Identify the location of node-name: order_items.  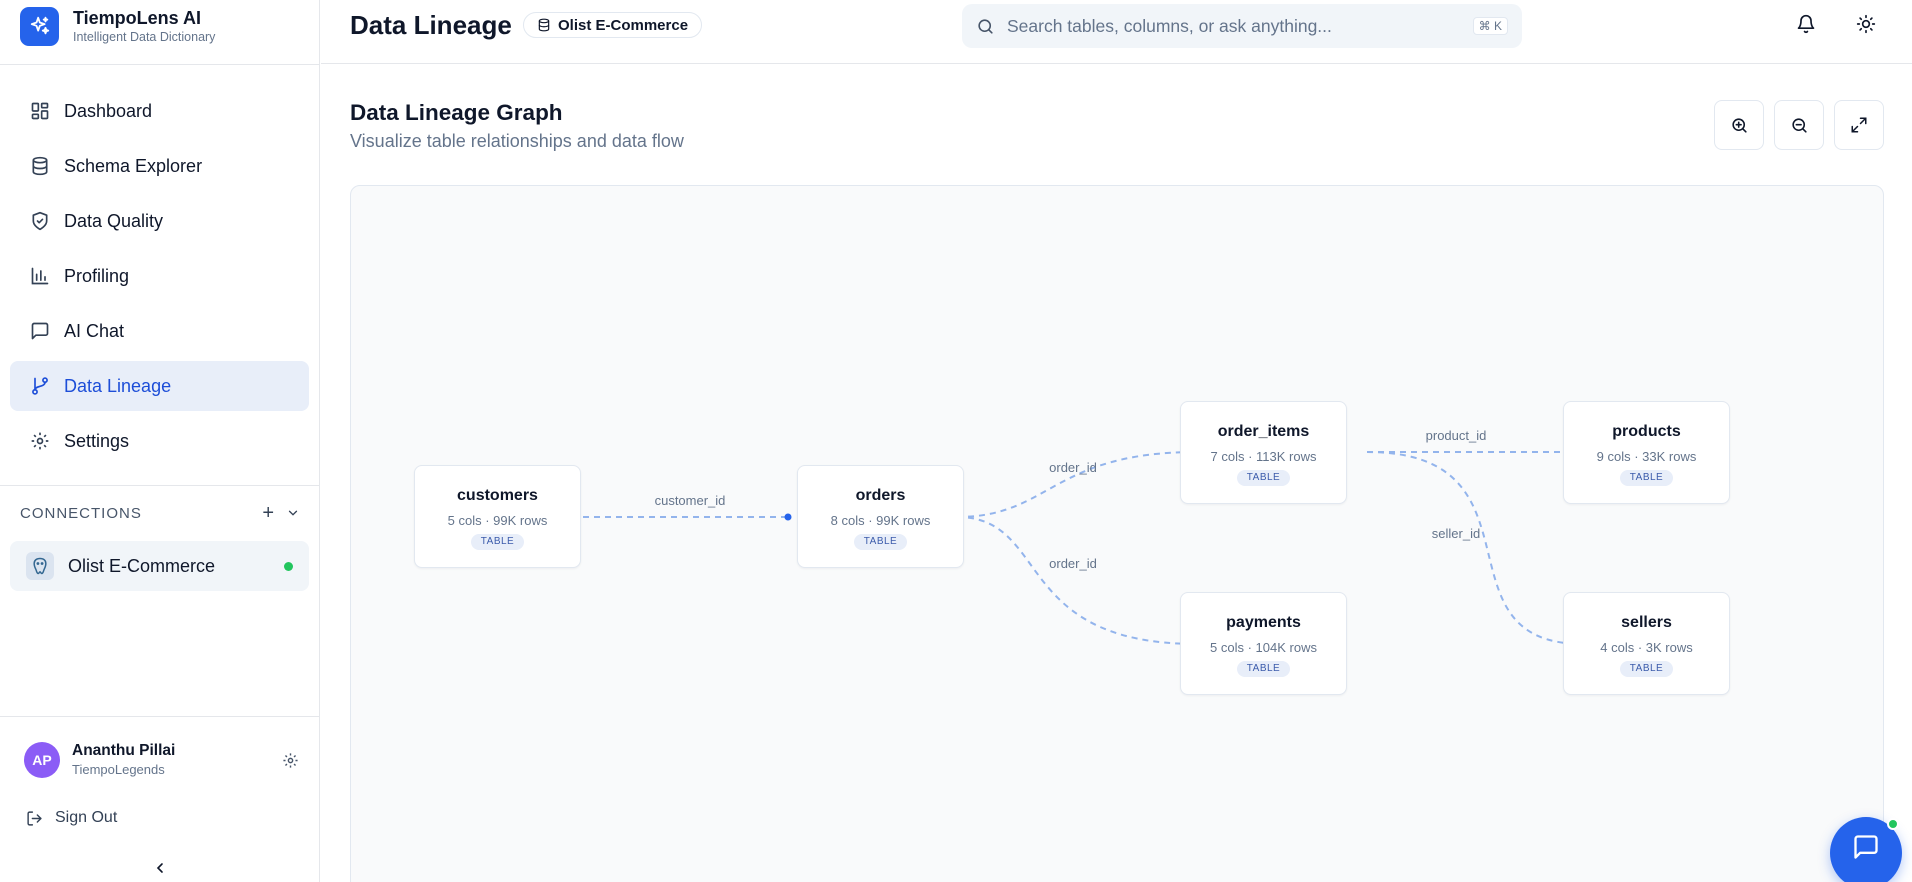
(1263, 431).